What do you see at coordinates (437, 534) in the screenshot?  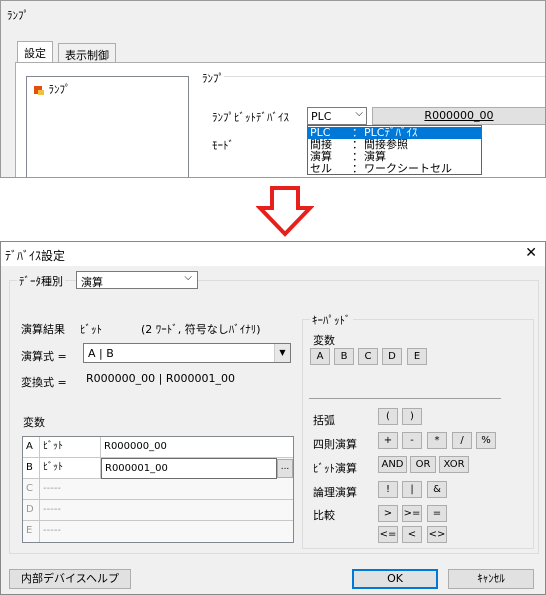 I see `key-neq-button: <>` at bounding box center [437, 534].